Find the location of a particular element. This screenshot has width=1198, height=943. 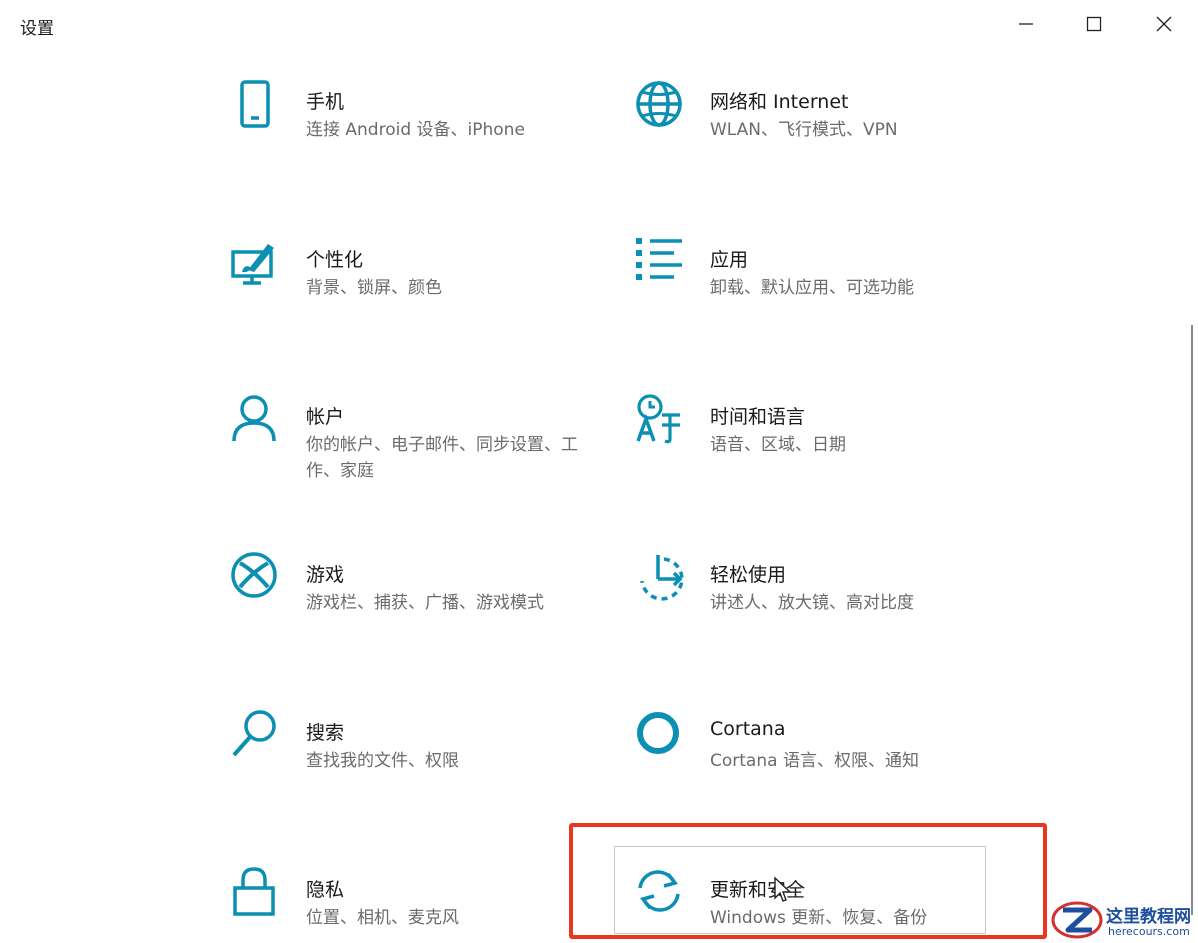

minimize-icon is located at coordinates (1026, 24).